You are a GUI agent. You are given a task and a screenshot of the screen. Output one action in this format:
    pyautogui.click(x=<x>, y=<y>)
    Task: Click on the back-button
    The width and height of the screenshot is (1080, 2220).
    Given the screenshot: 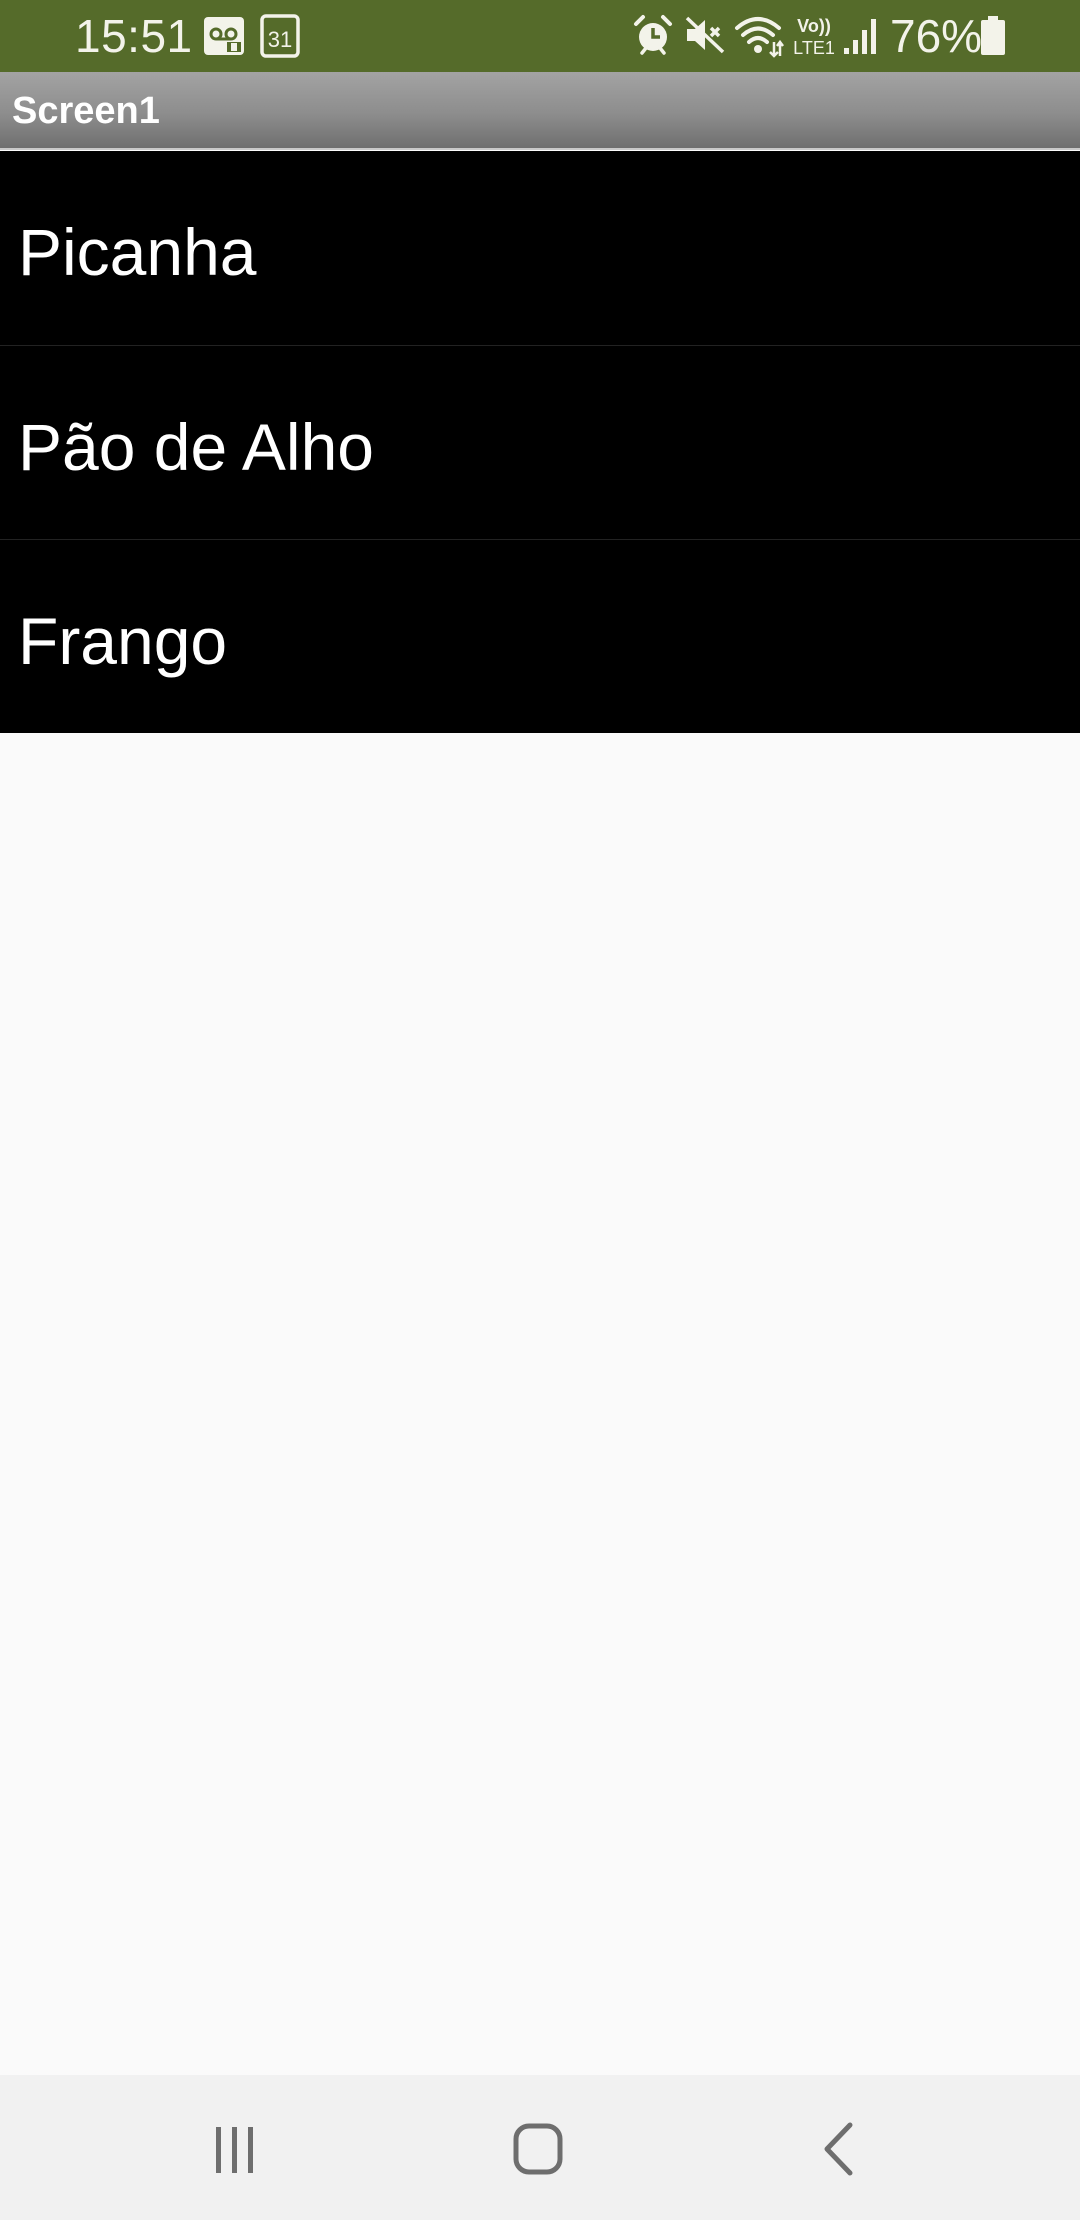 What is the action you would take?
    pyautogui.click(x=840, y=2150)
    